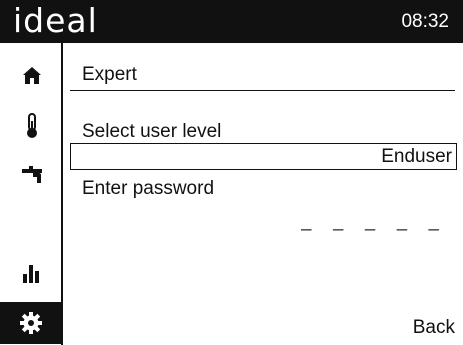 The image size is (463, 345). I want to click on sidebar-item-hot-water, so click(32, 177).